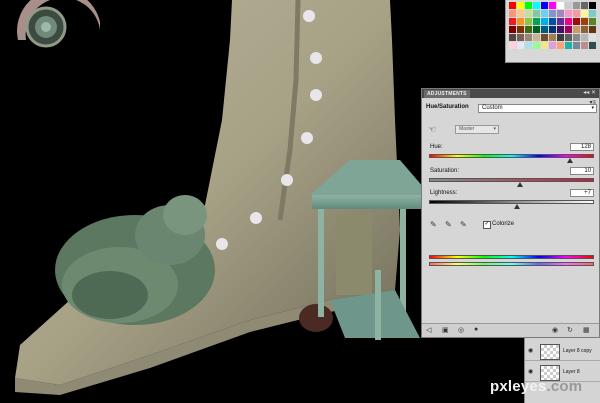 The height and width of the screenshot is (403, 600). I want to click on visibility-icon: ●, so click(476, 329).